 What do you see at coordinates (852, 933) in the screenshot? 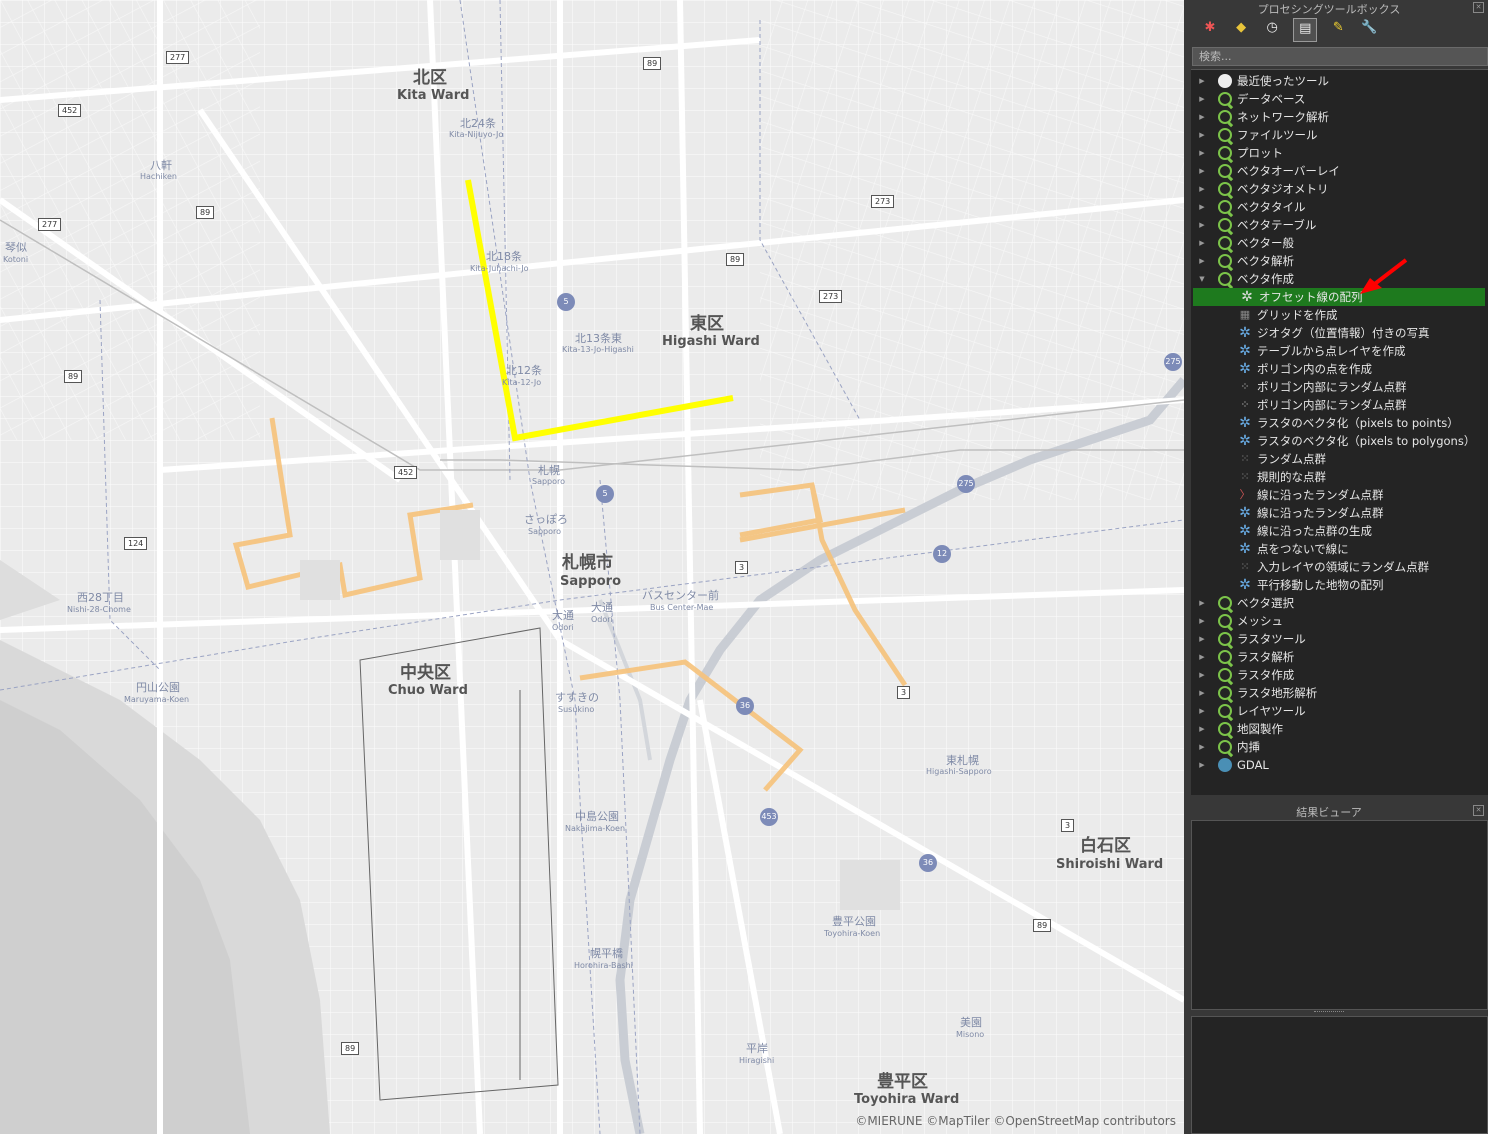
I see `station-label-en: Toyohira-Koen` at bounding box center [852, 933].